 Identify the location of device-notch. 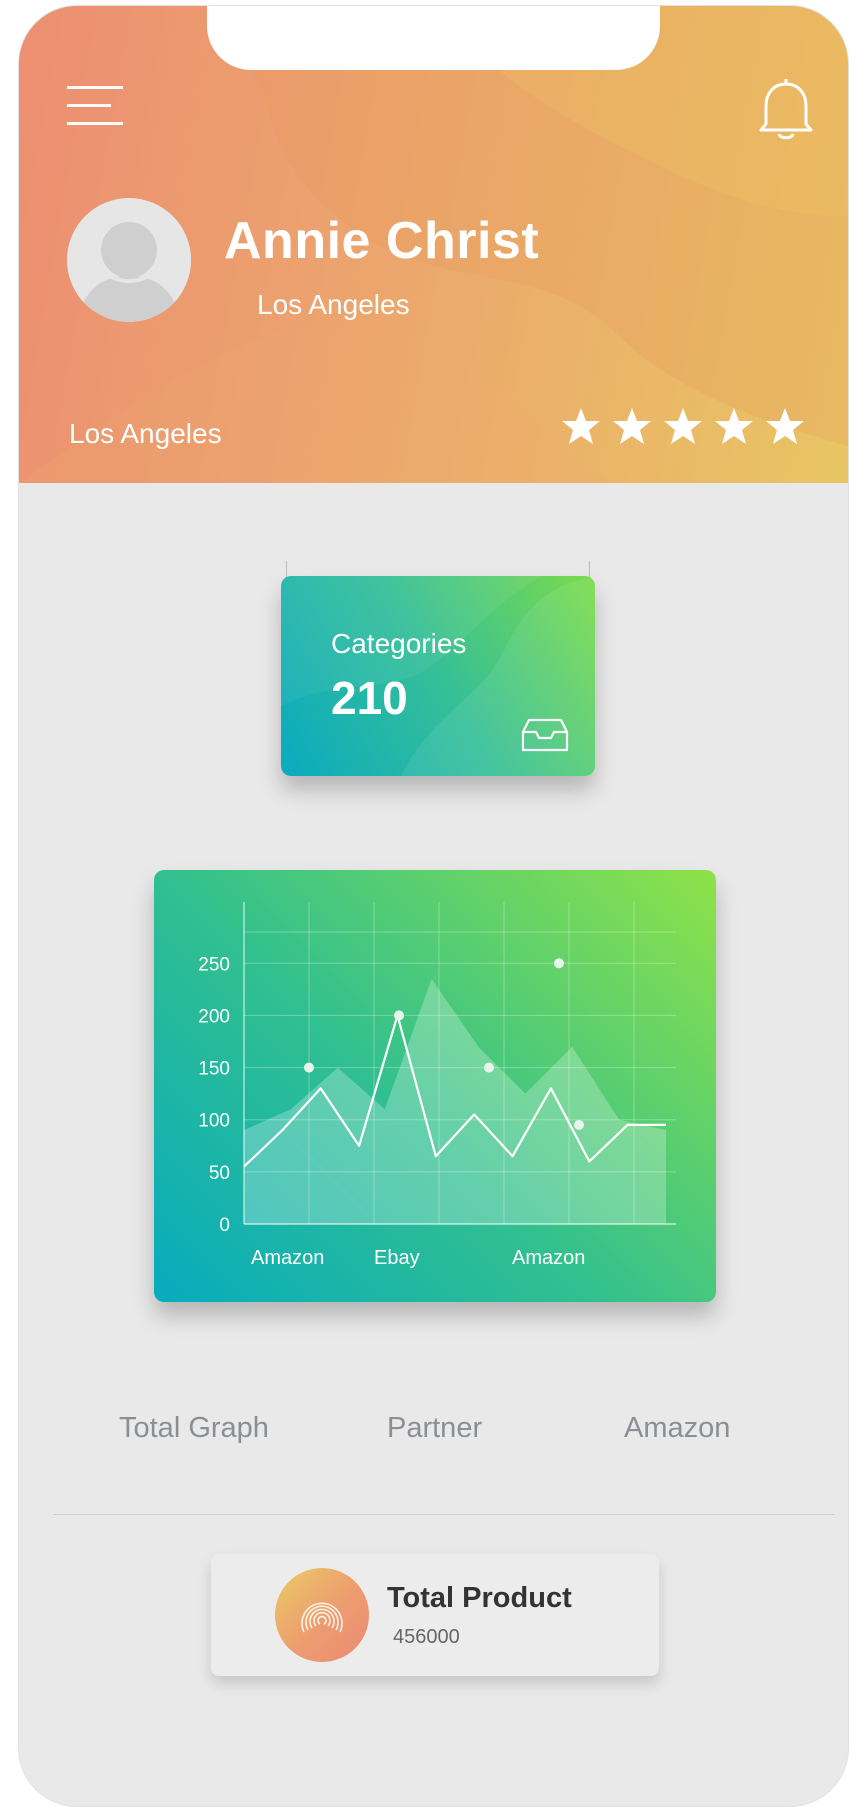
(433, 38).